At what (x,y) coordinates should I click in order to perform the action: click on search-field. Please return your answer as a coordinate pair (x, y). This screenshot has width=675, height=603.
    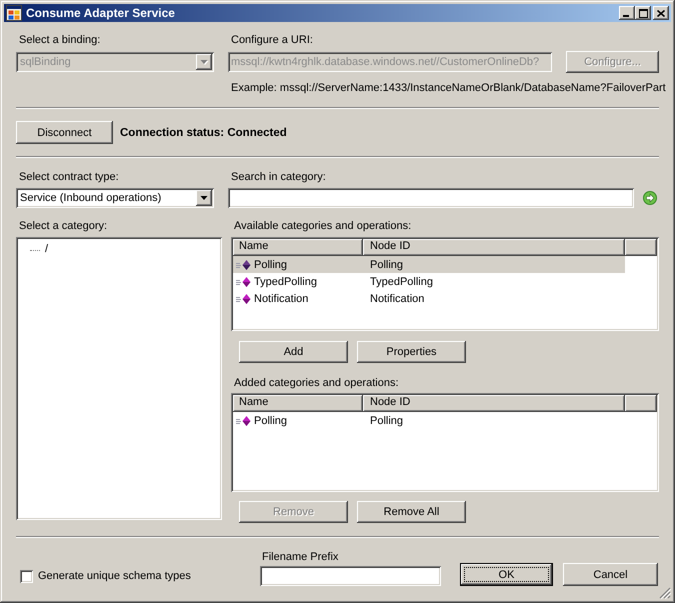
    Looking at the image, I should click on (431, 198).